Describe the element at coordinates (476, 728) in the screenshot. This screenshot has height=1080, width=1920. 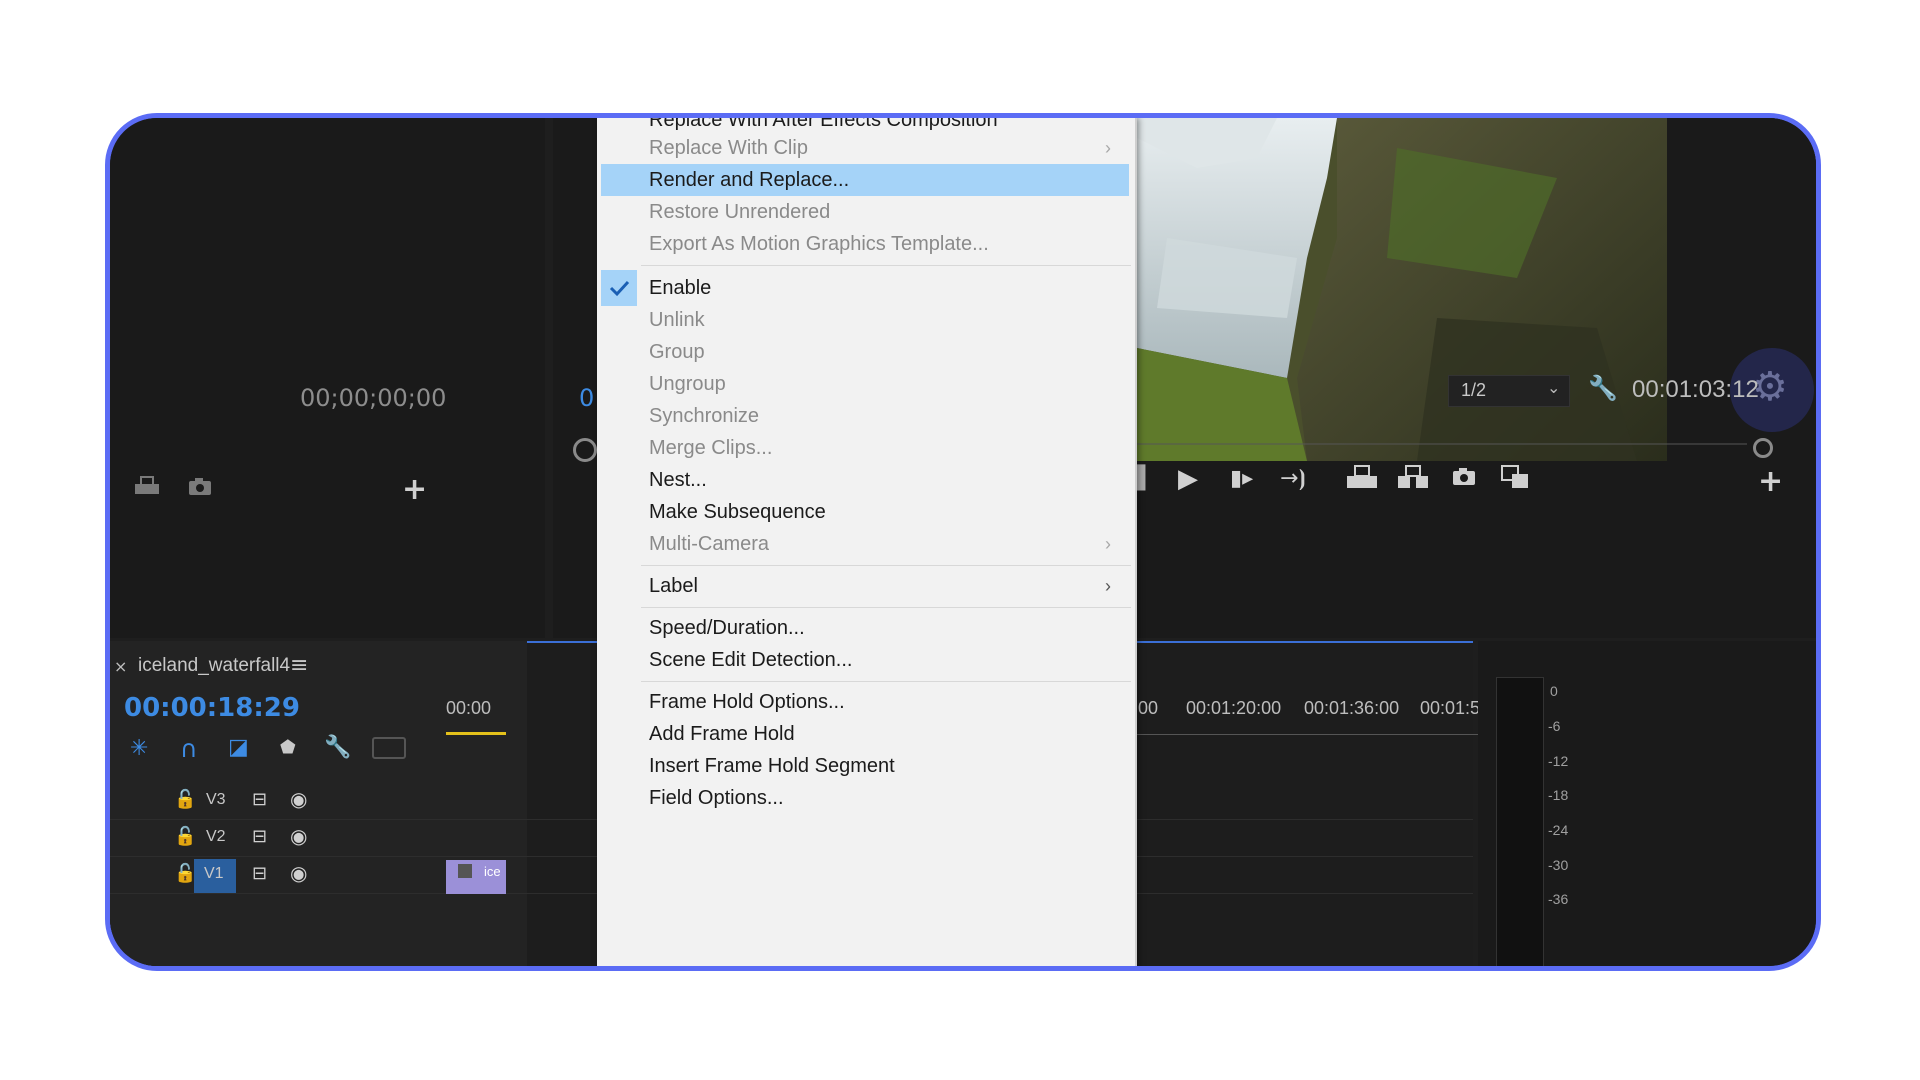
I see `work-area-bar` at that location.